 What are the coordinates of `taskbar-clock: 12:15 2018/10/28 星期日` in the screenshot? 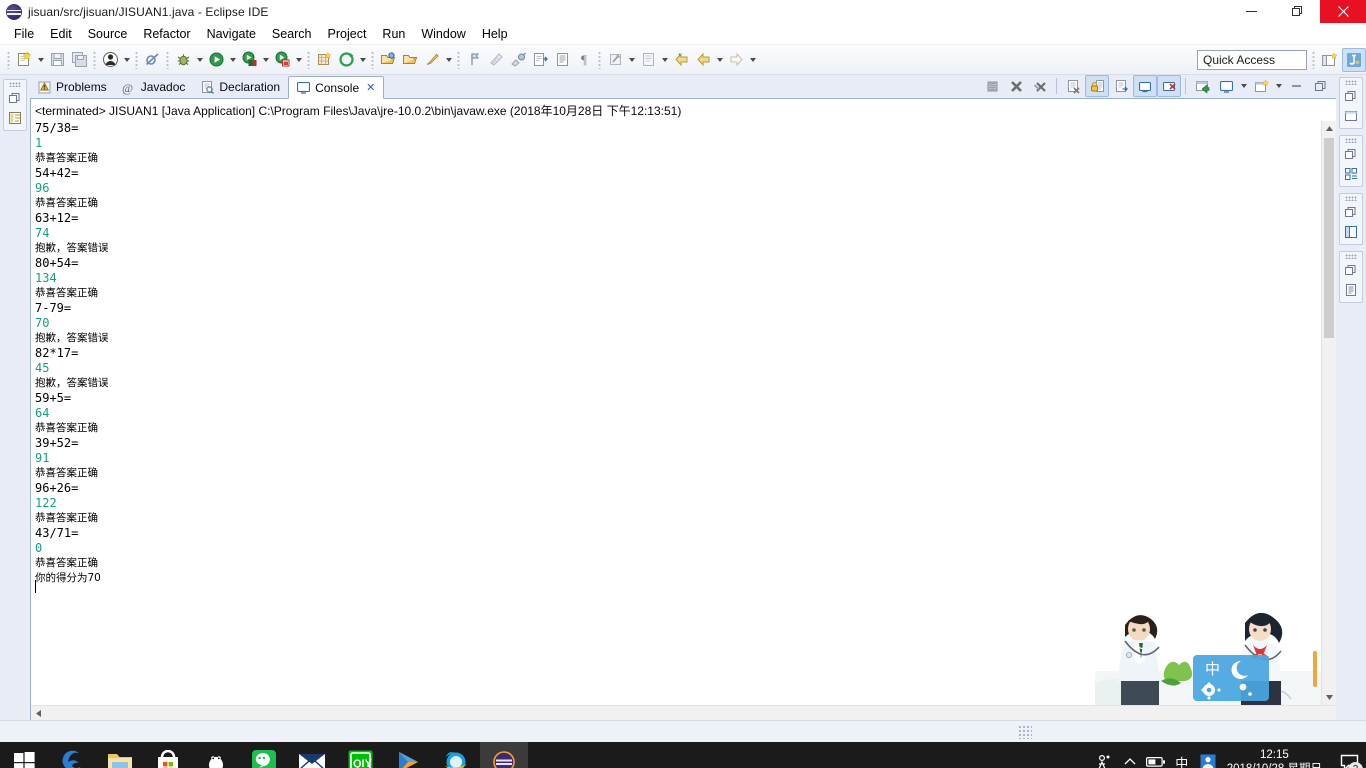 It's located at (1276, 758).